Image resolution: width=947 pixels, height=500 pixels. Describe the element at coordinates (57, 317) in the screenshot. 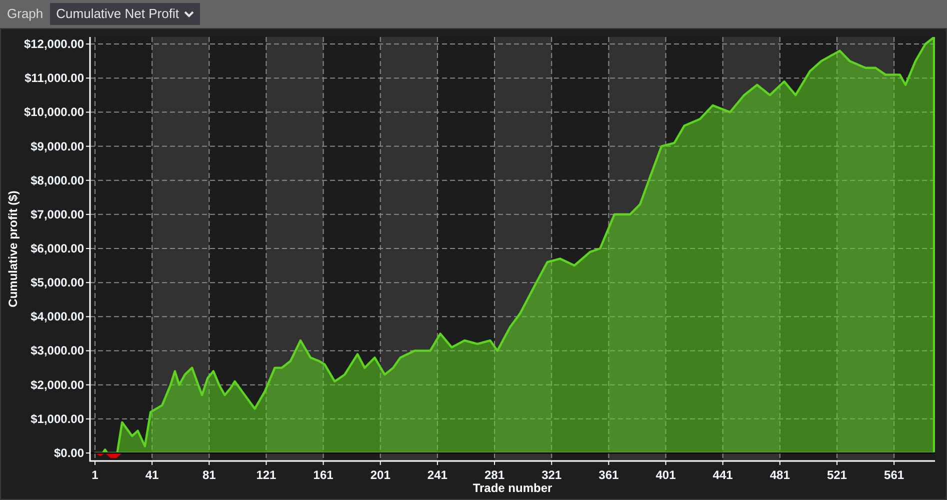

I see `y-tick-label: $4,000.00` at that location.